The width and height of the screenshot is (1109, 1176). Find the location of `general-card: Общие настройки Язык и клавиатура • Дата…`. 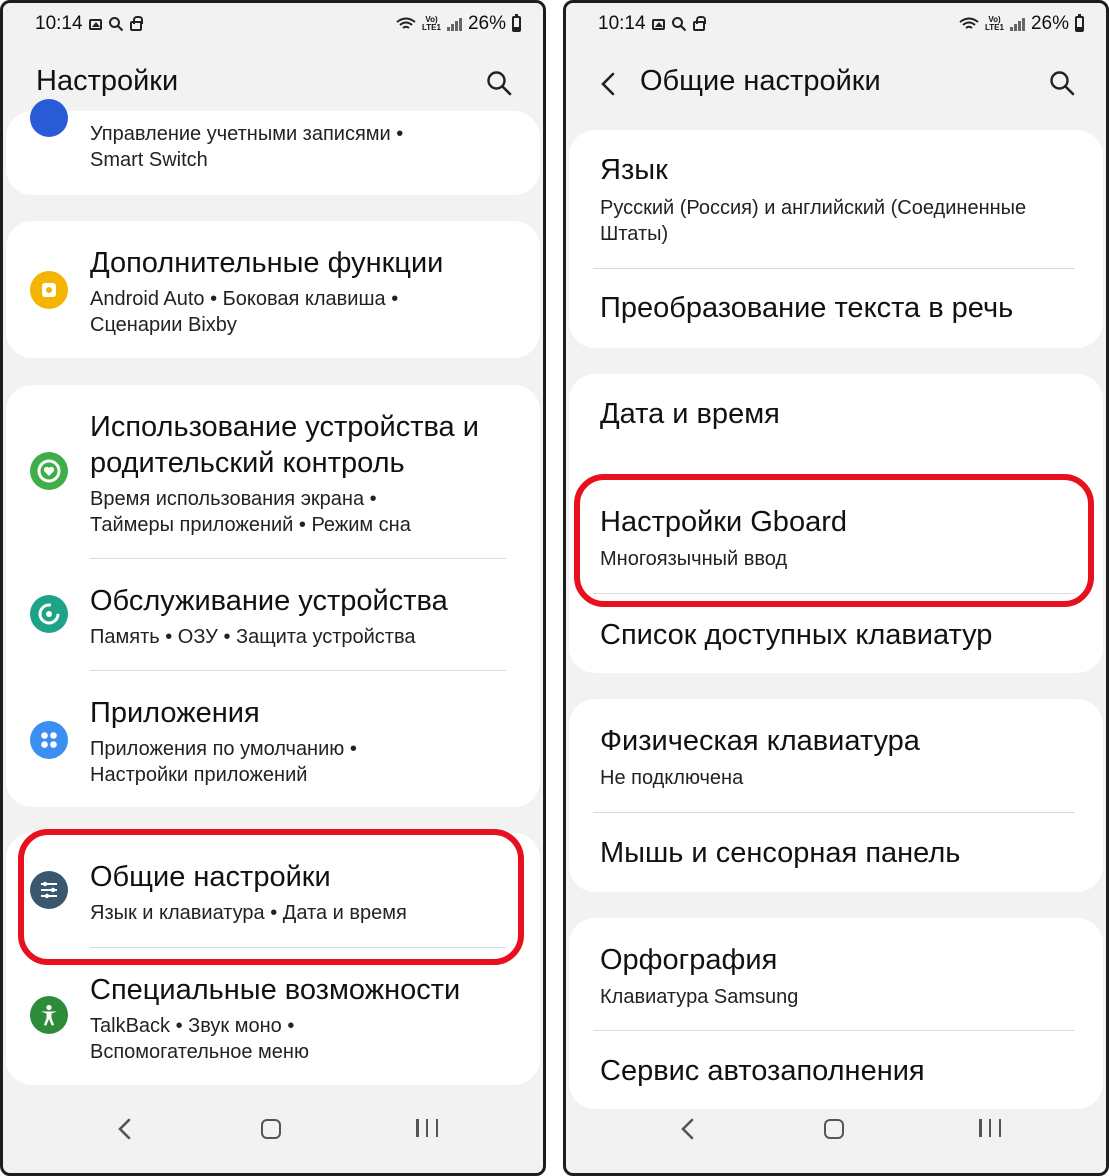

general-card: Общие настройки Язык и клавиатура • Дата… is located at coordinates (273, 959).